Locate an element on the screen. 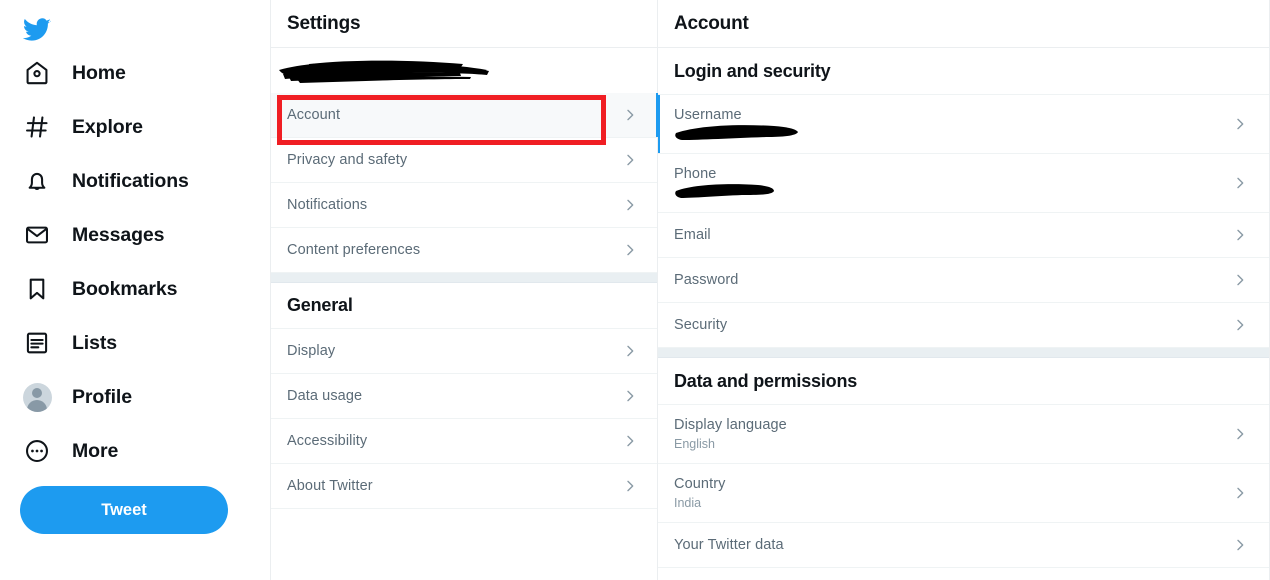 The height and width of the screenshot is (580, 1270). settings-item-label: Privacy and safety is located at coordinates (347, 160).